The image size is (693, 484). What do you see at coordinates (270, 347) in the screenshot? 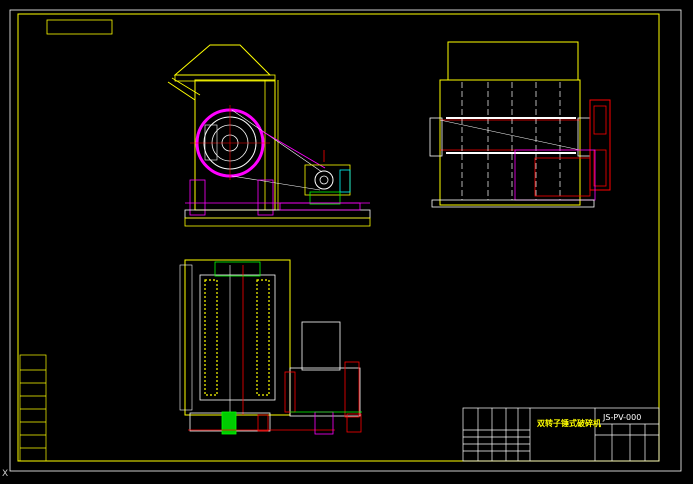
I see `top-view` at bounding box center [270, 347].